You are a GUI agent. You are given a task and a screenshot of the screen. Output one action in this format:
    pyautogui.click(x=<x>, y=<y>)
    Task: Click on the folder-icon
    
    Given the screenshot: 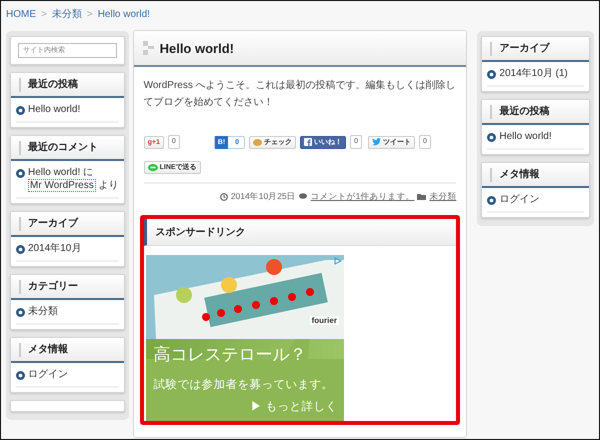 What is the action you would take?
    pyautogui.click(x=421, y=196)
    